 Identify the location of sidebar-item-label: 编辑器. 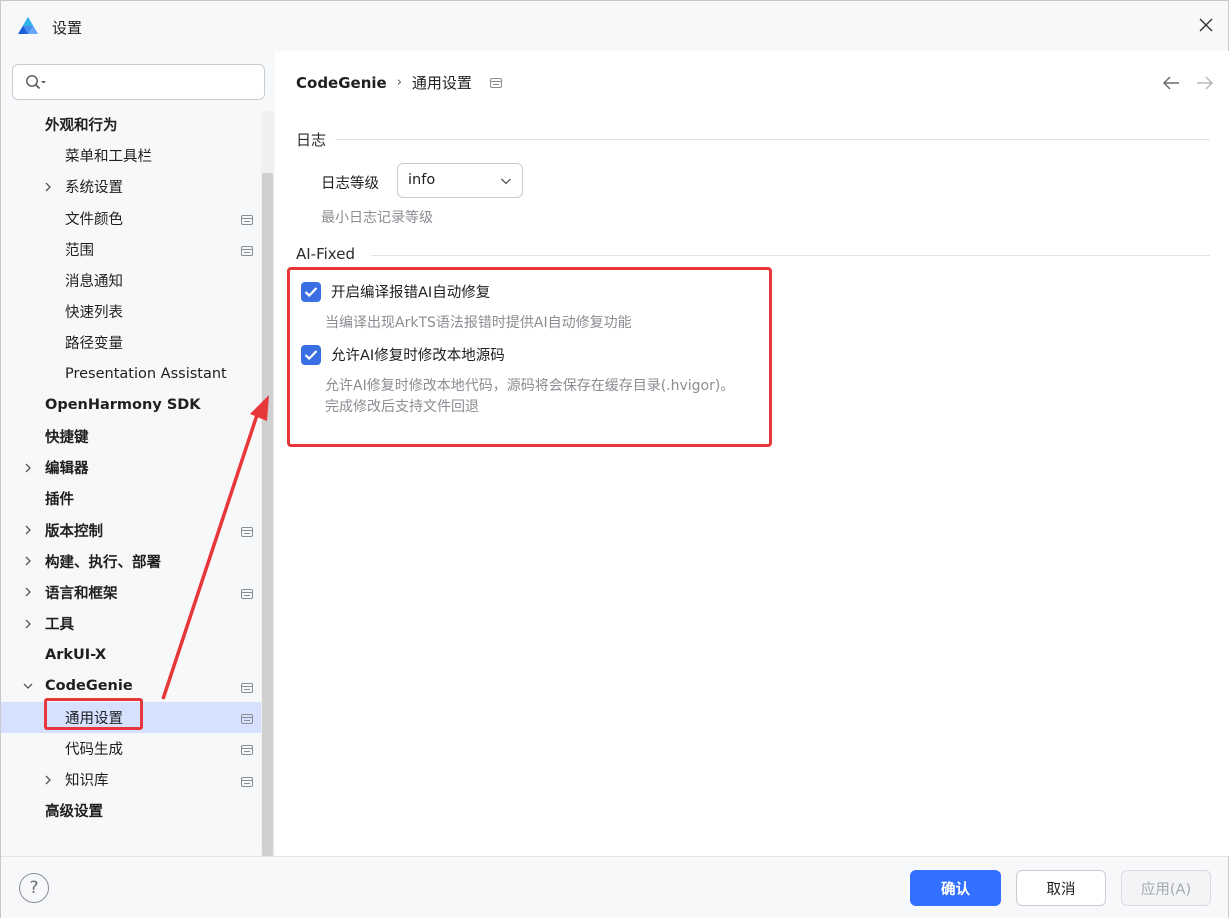
(67, 469).